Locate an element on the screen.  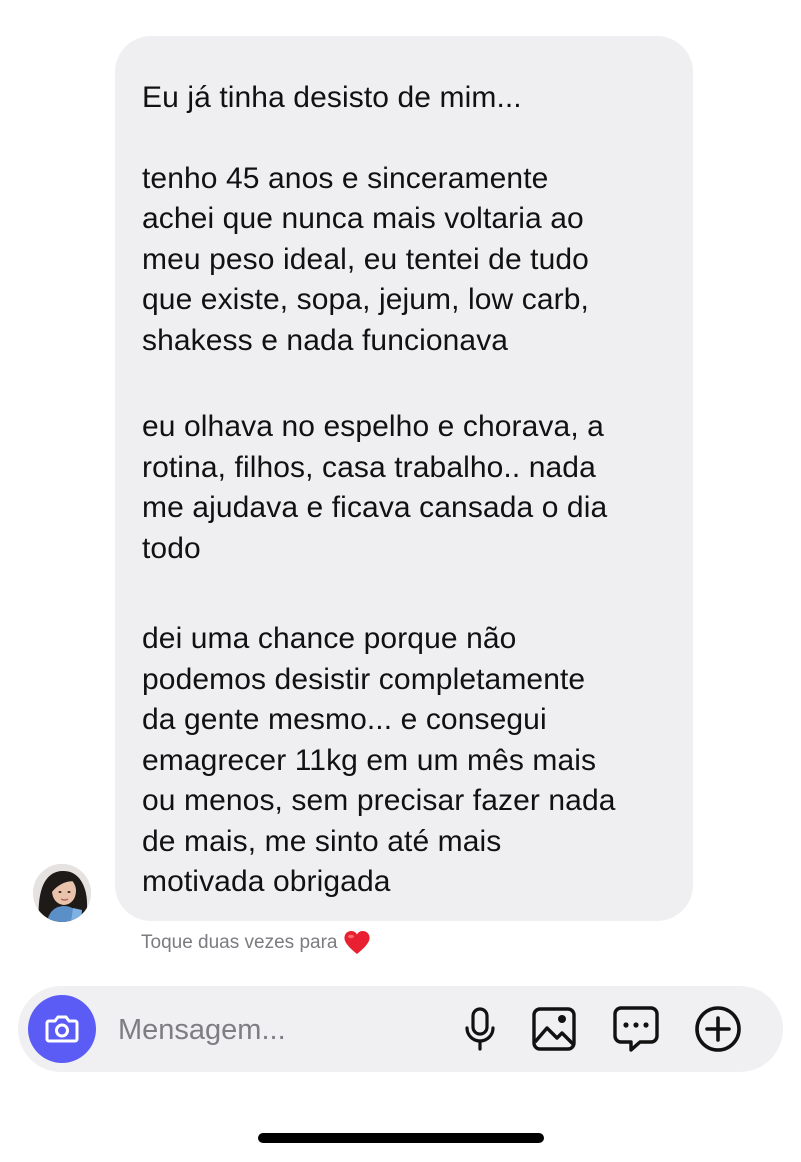
plus-circle-icon is located at coordinates (718, 1029).